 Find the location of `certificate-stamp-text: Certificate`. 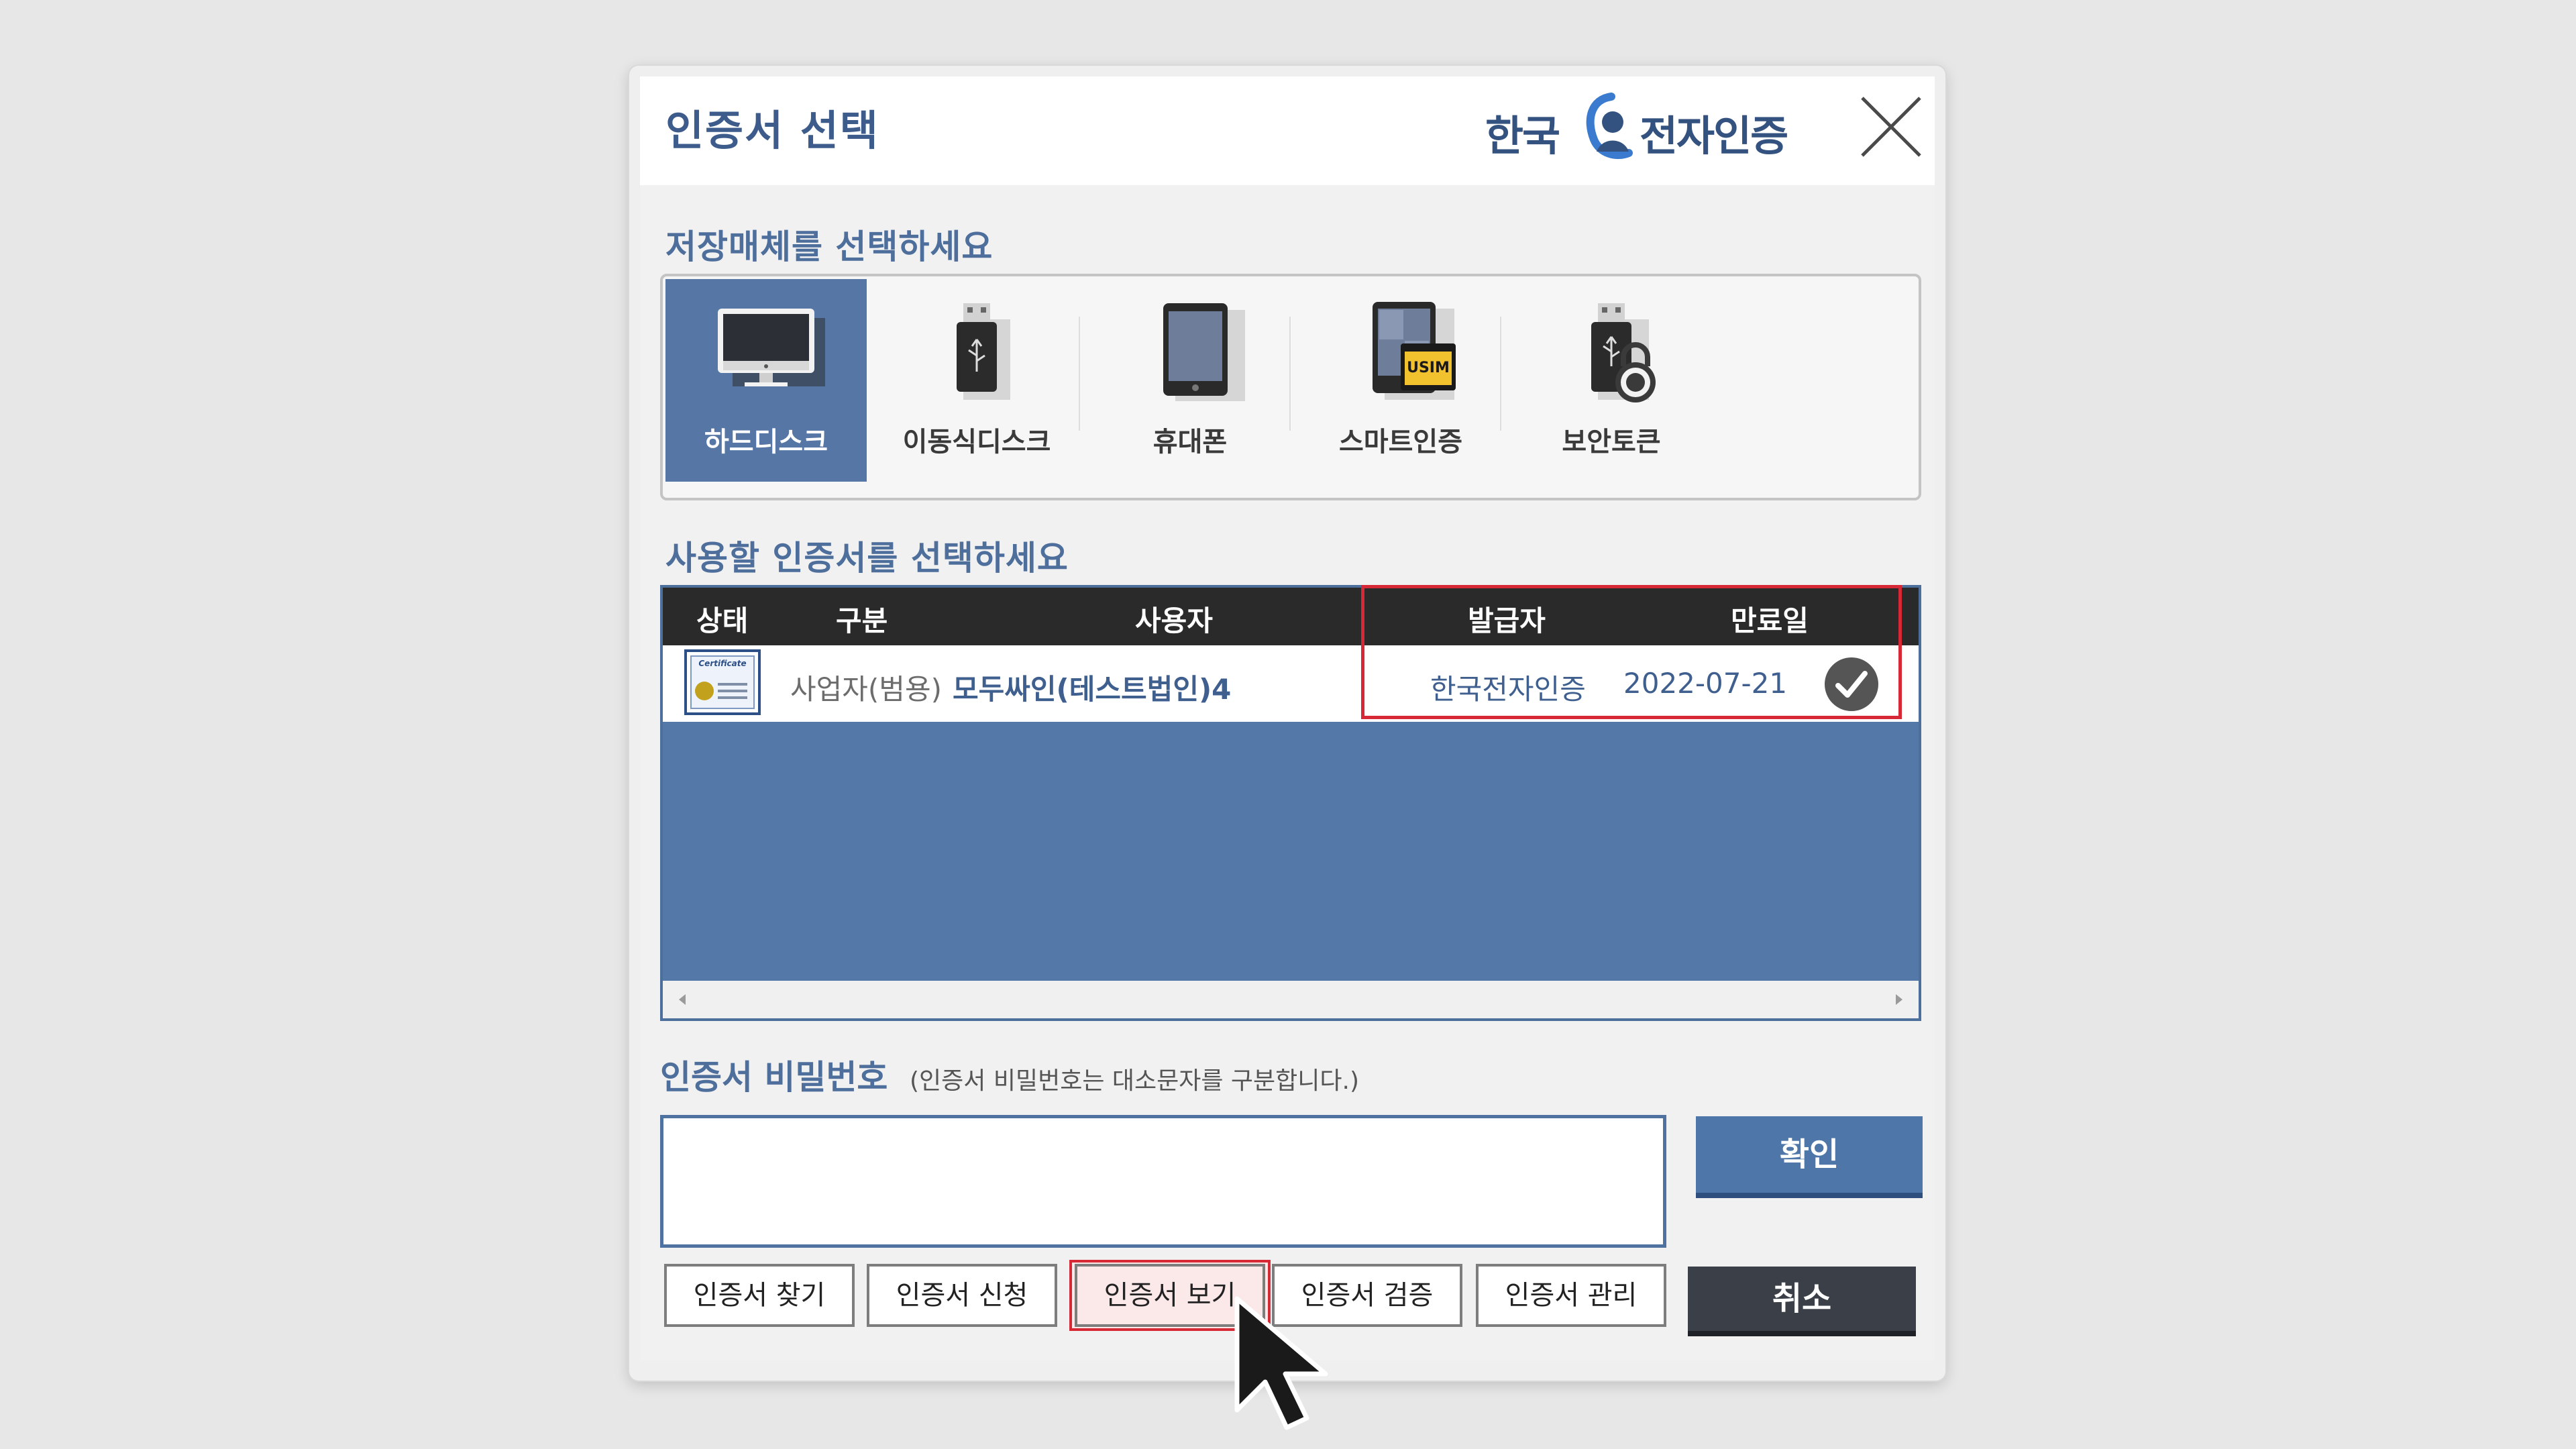

certificate-stamp-text: Certificate is located at coordinates (722, 663).